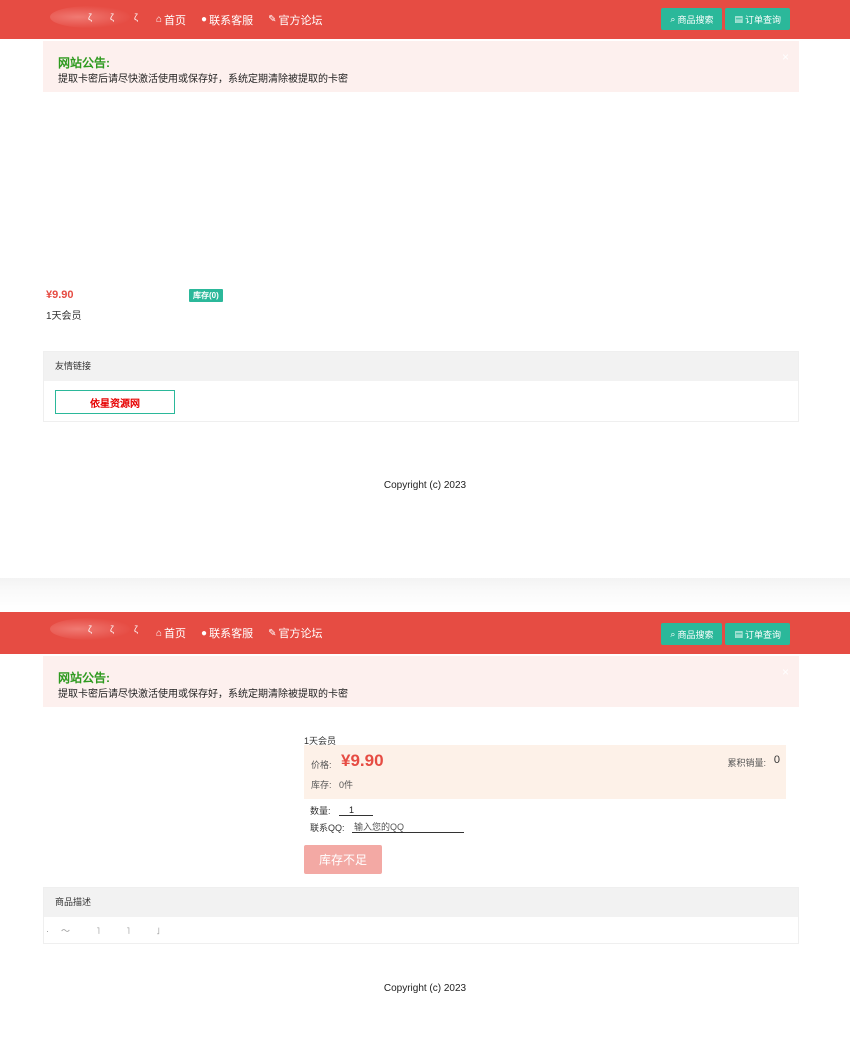  What do you see at coordinates (115, 402) in the screenshot?
I see `friend-link: 依星资源网` at bounding box center [115, 402].